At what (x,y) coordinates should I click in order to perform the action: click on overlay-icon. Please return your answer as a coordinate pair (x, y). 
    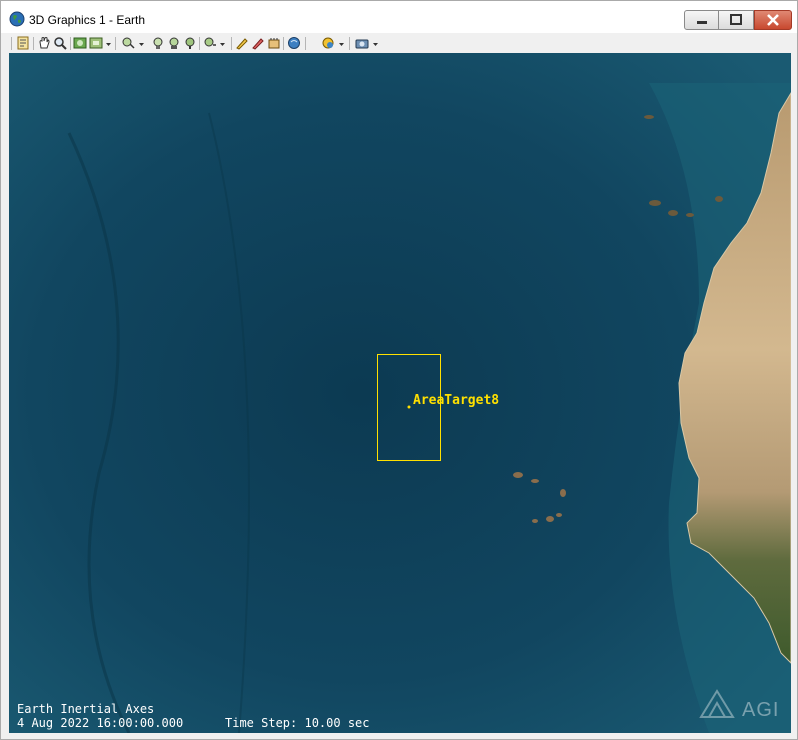
    Looking at the image, I should click on (294, 43).